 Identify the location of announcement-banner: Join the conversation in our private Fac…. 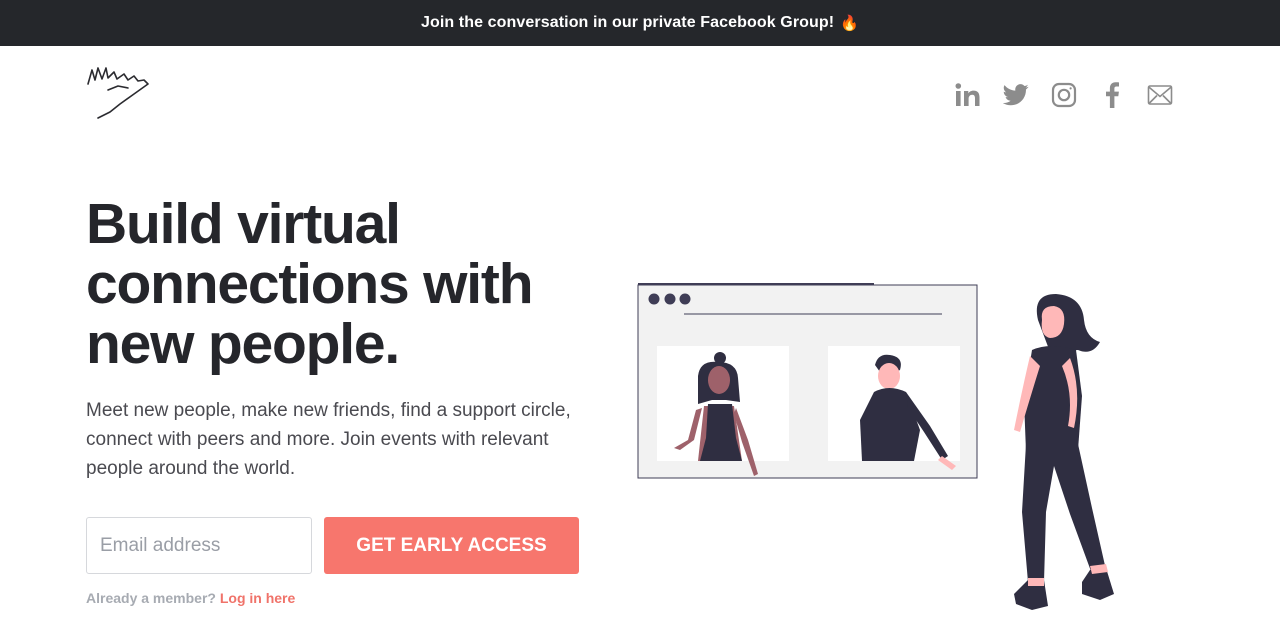
(640, 23).